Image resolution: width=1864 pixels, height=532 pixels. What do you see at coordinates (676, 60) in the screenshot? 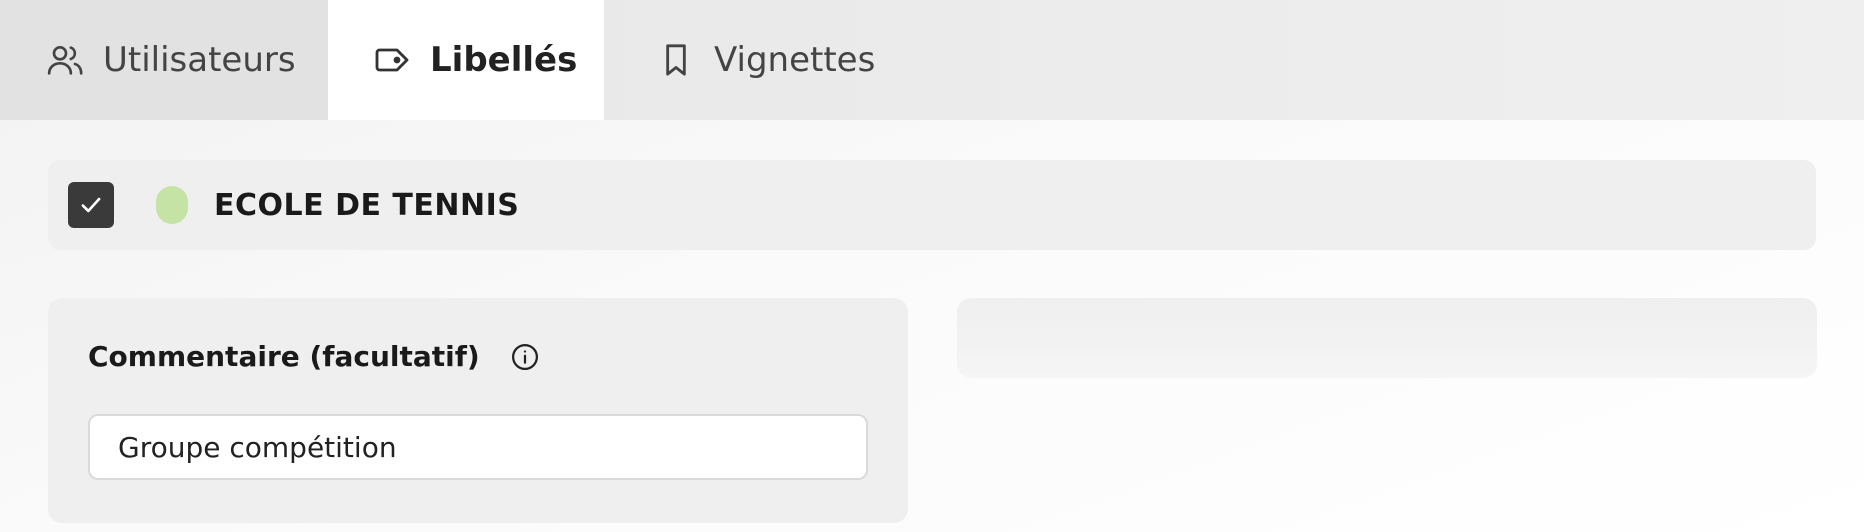
I see `bookmark-icon` at bounding box center [676, 60].